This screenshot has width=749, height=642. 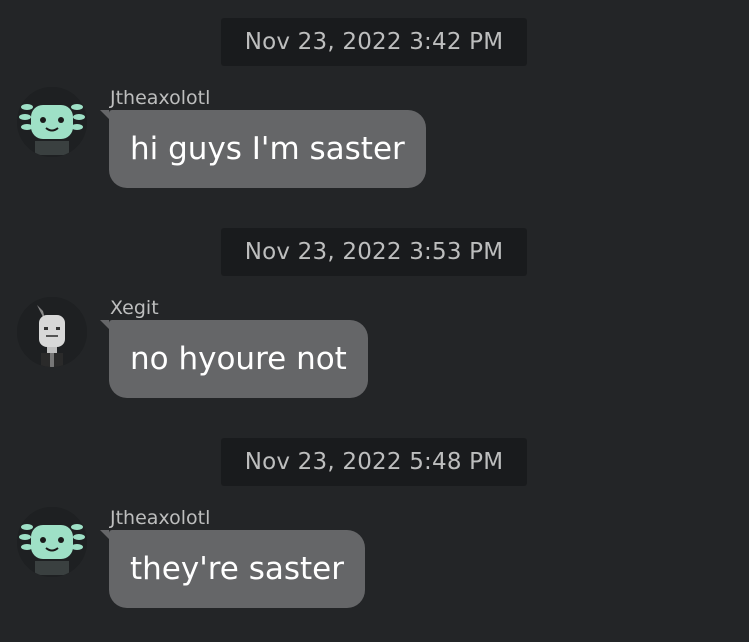 I want to click on message-bubble: no hyoure not, so click(x=234, y=359).